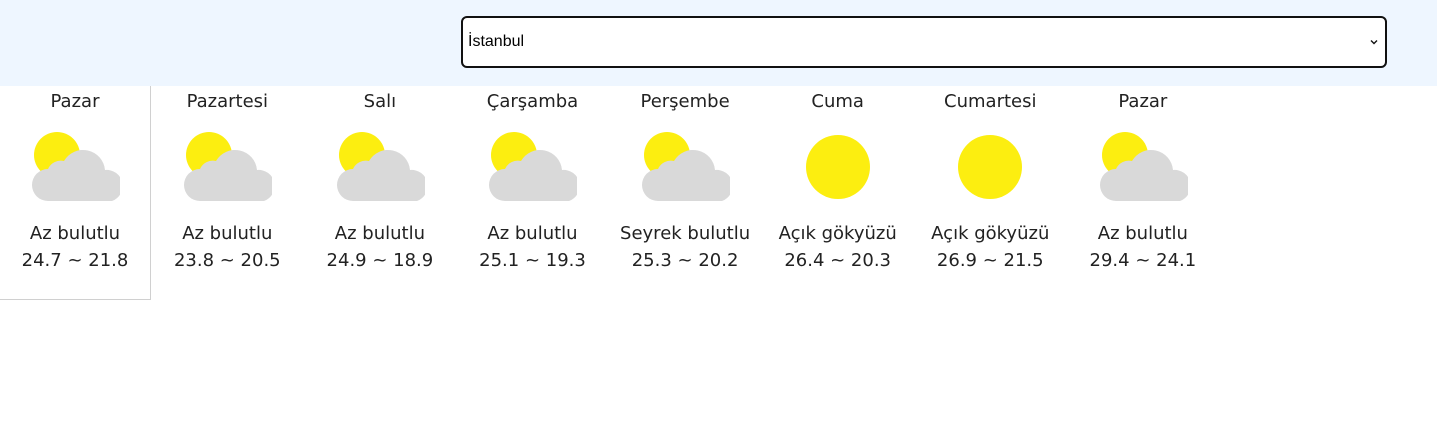  Describe the element at coordinates (685, 101) in the screenshot. I see `day-name: Perşembe` at that location.